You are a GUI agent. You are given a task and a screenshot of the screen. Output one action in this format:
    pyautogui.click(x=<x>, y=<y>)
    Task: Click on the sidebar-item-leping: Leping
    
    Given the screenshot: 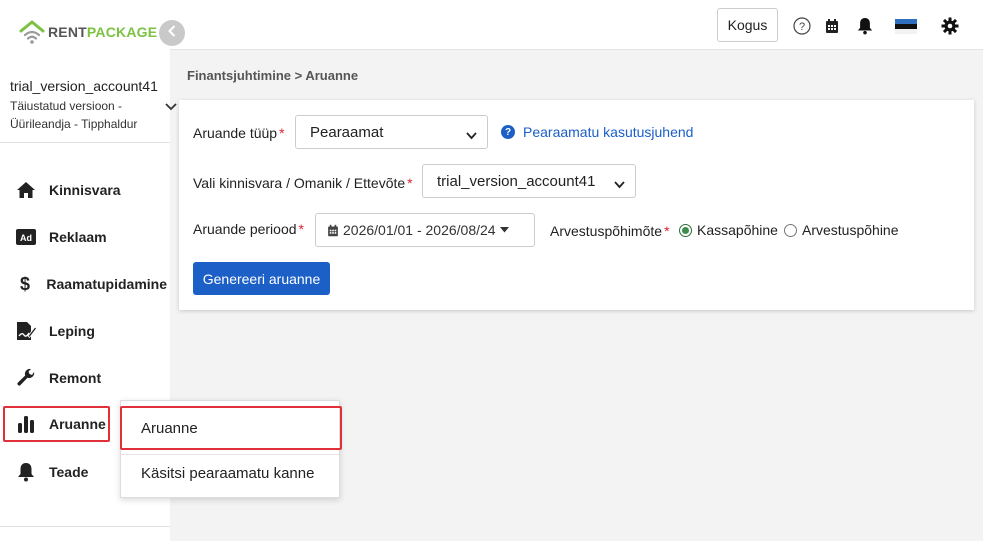 What is the action you would take?
    pyautogui.click(x=85, y=331)
    